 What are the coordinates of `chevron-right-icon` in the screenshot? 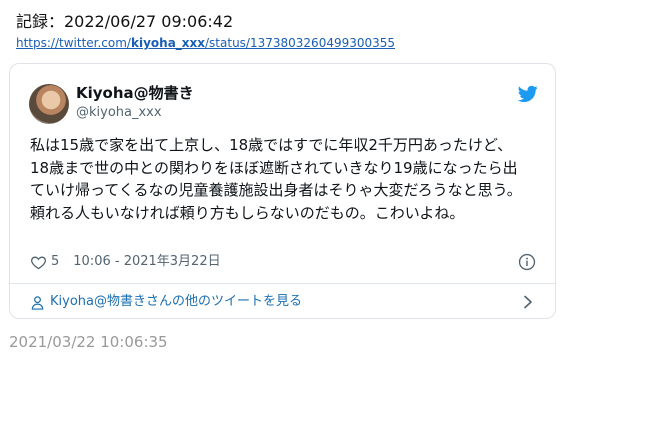 It's located at (528, 302).